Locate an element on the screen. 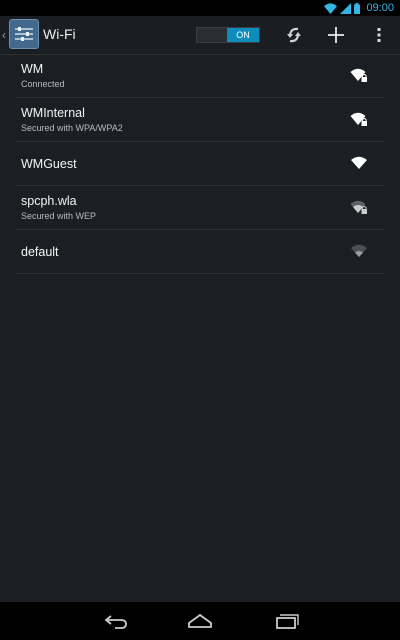  list-item: default is located at coordinates (200, 252).